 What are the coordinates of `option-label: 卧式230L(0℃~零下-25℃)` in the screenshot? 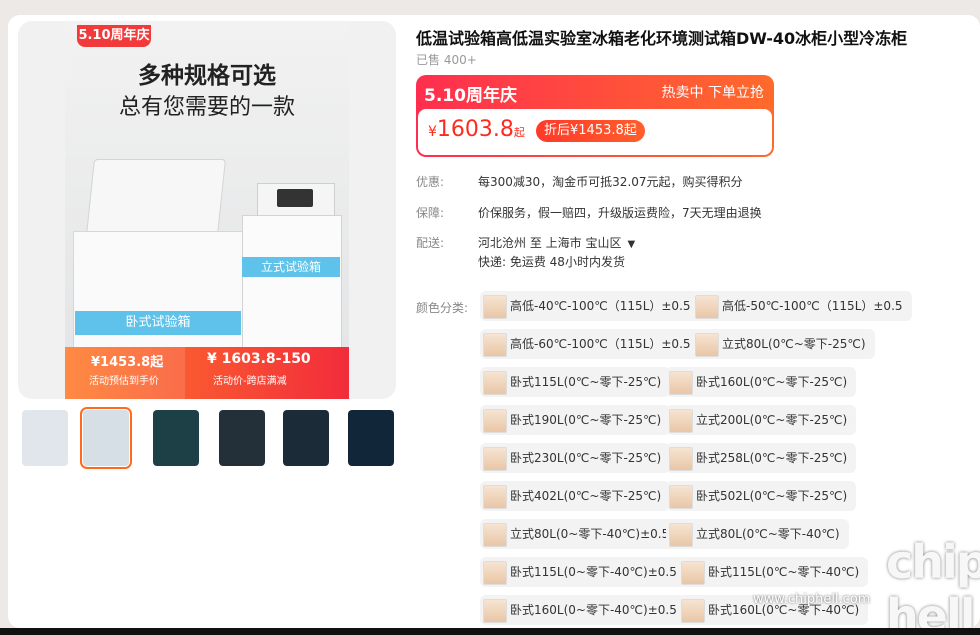 It's located at (586, 458).